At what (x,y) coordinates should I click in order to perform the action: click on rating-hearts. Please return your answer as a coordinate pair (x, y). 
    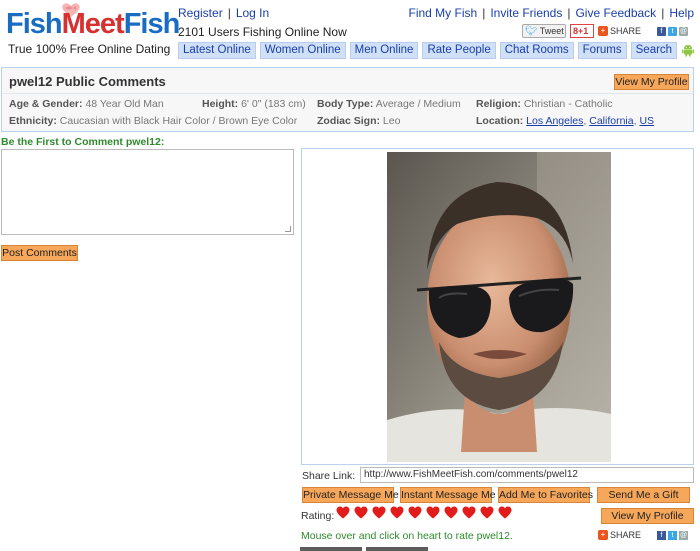
    Looking at the image, I should click on (424, 512).